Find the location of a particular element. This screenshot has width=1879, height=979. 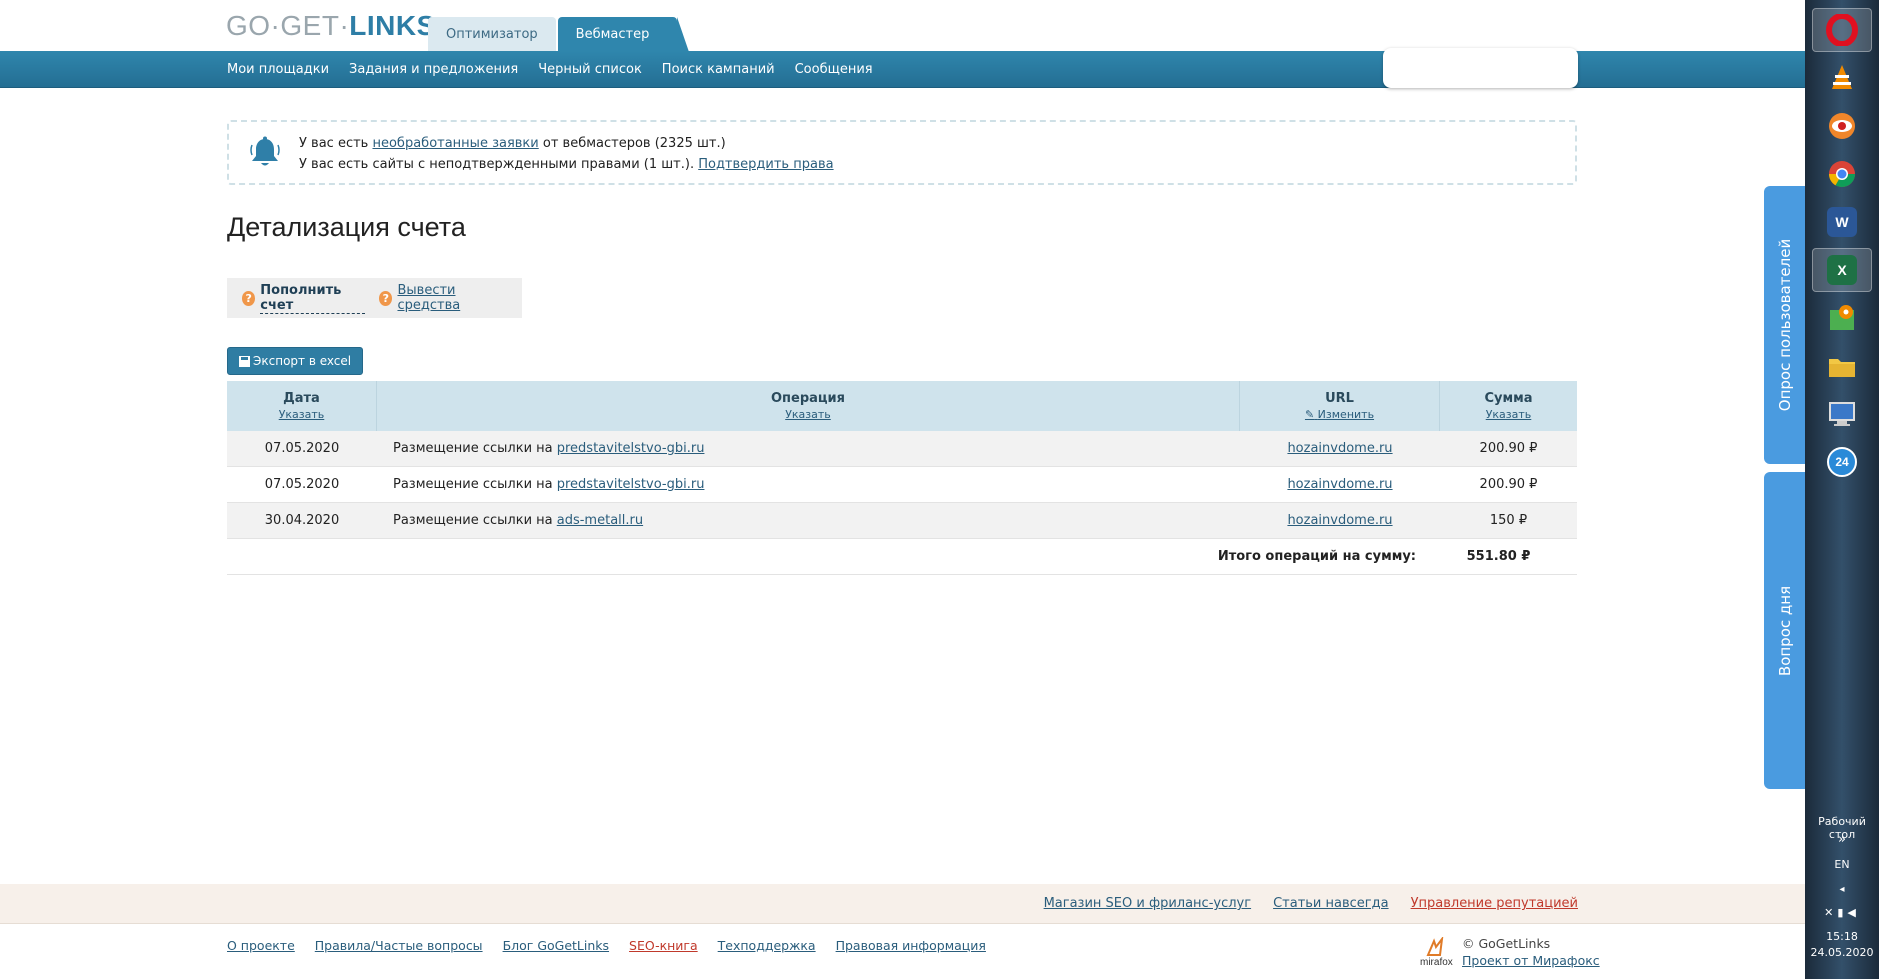

bell-icon is located at coordinates (265, 151).